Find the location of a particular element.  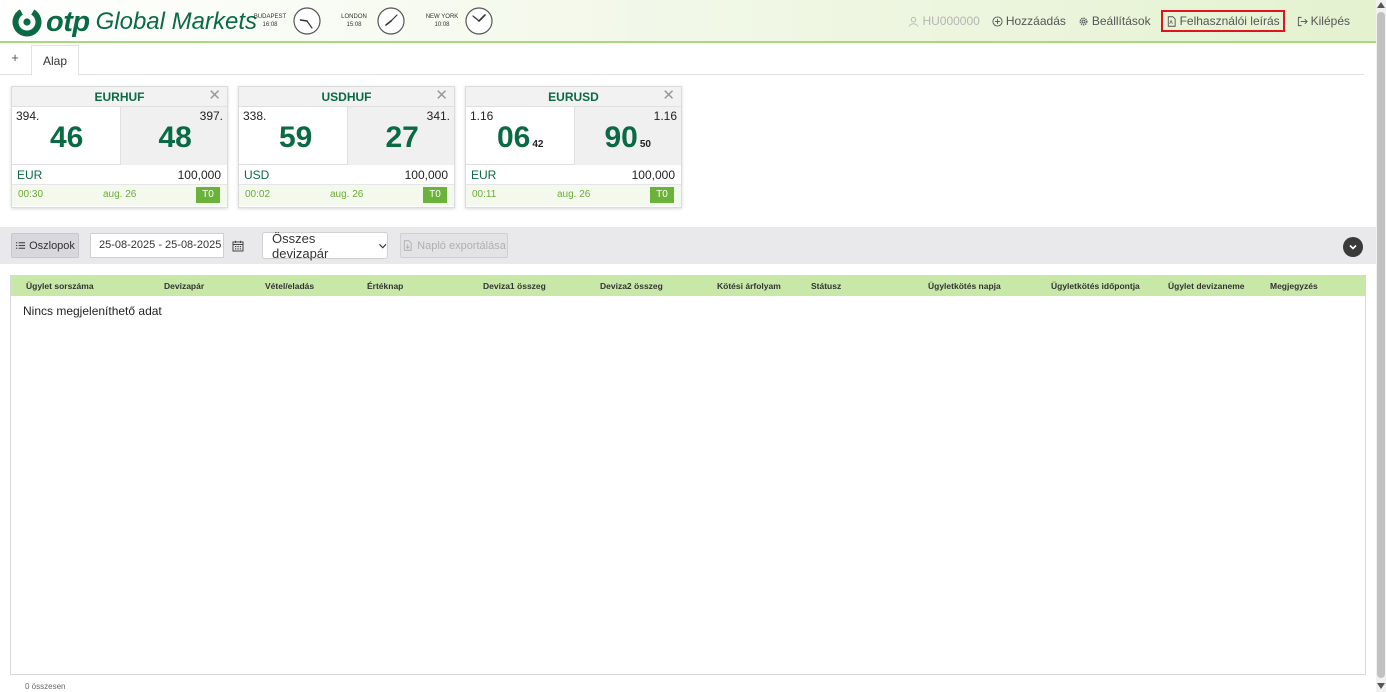

tile-header: EURUSD ✕ is located at coordinates (573, 97).